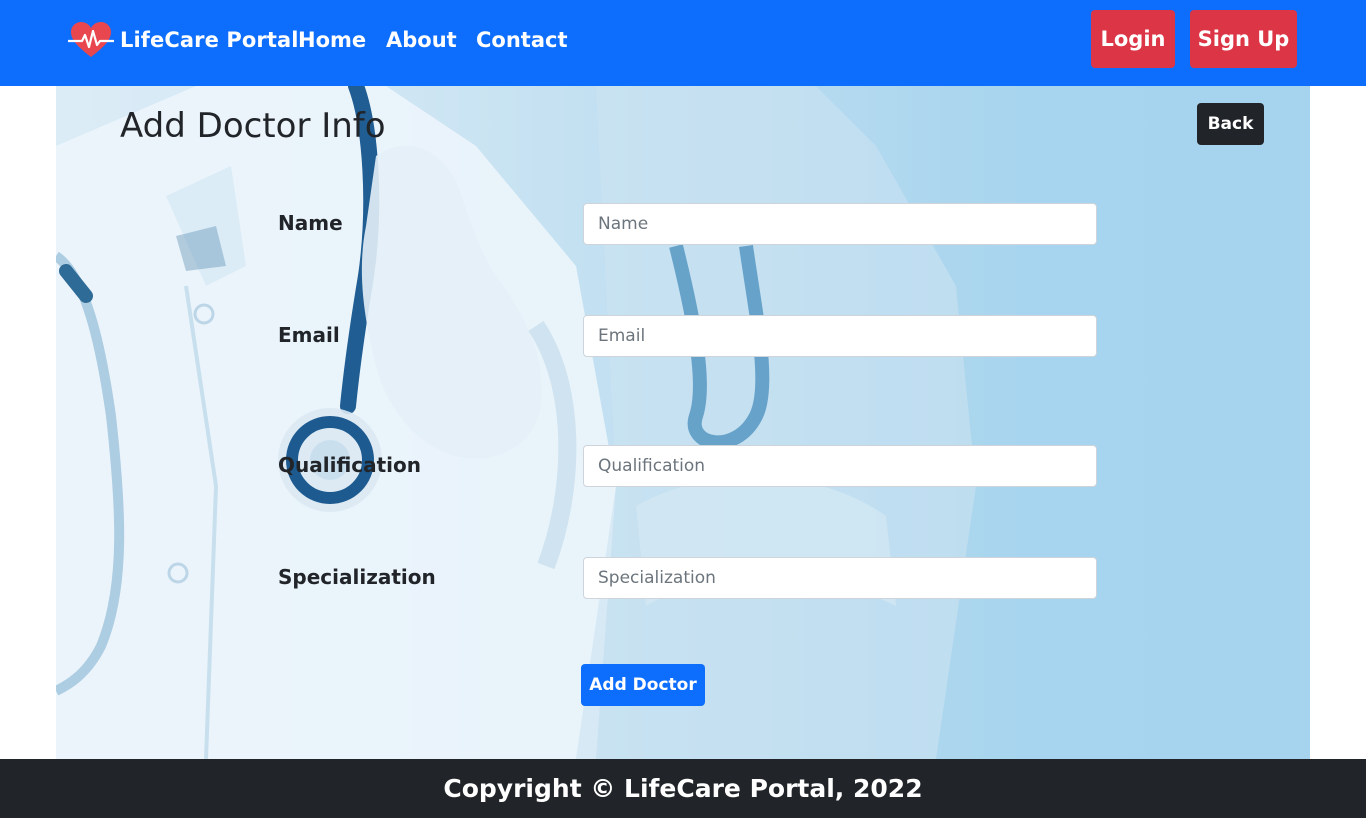  Describe the element at coordinates (309, 335) in the screenshot. I see `email-label: Email` at that location.